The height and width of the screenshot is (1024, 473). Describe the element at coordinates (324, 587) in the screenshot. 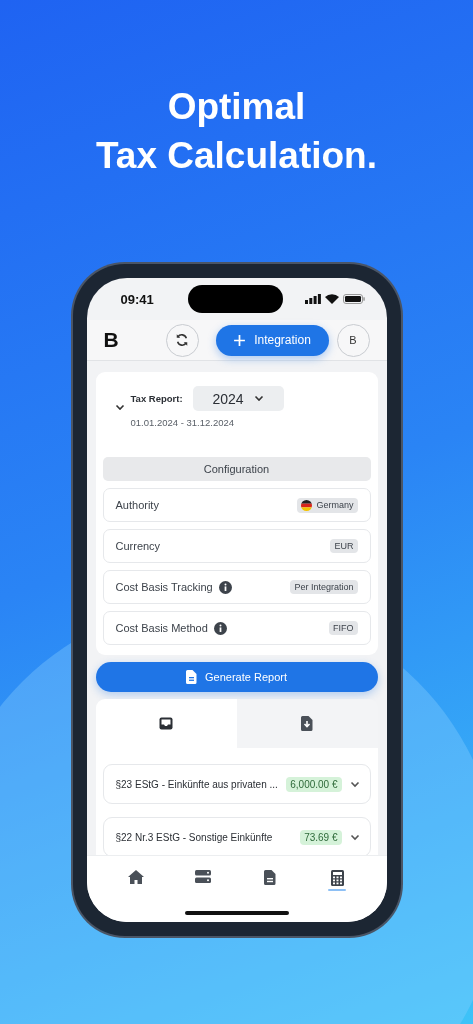

I see `setting-value-badge: Per Integration` at that location.